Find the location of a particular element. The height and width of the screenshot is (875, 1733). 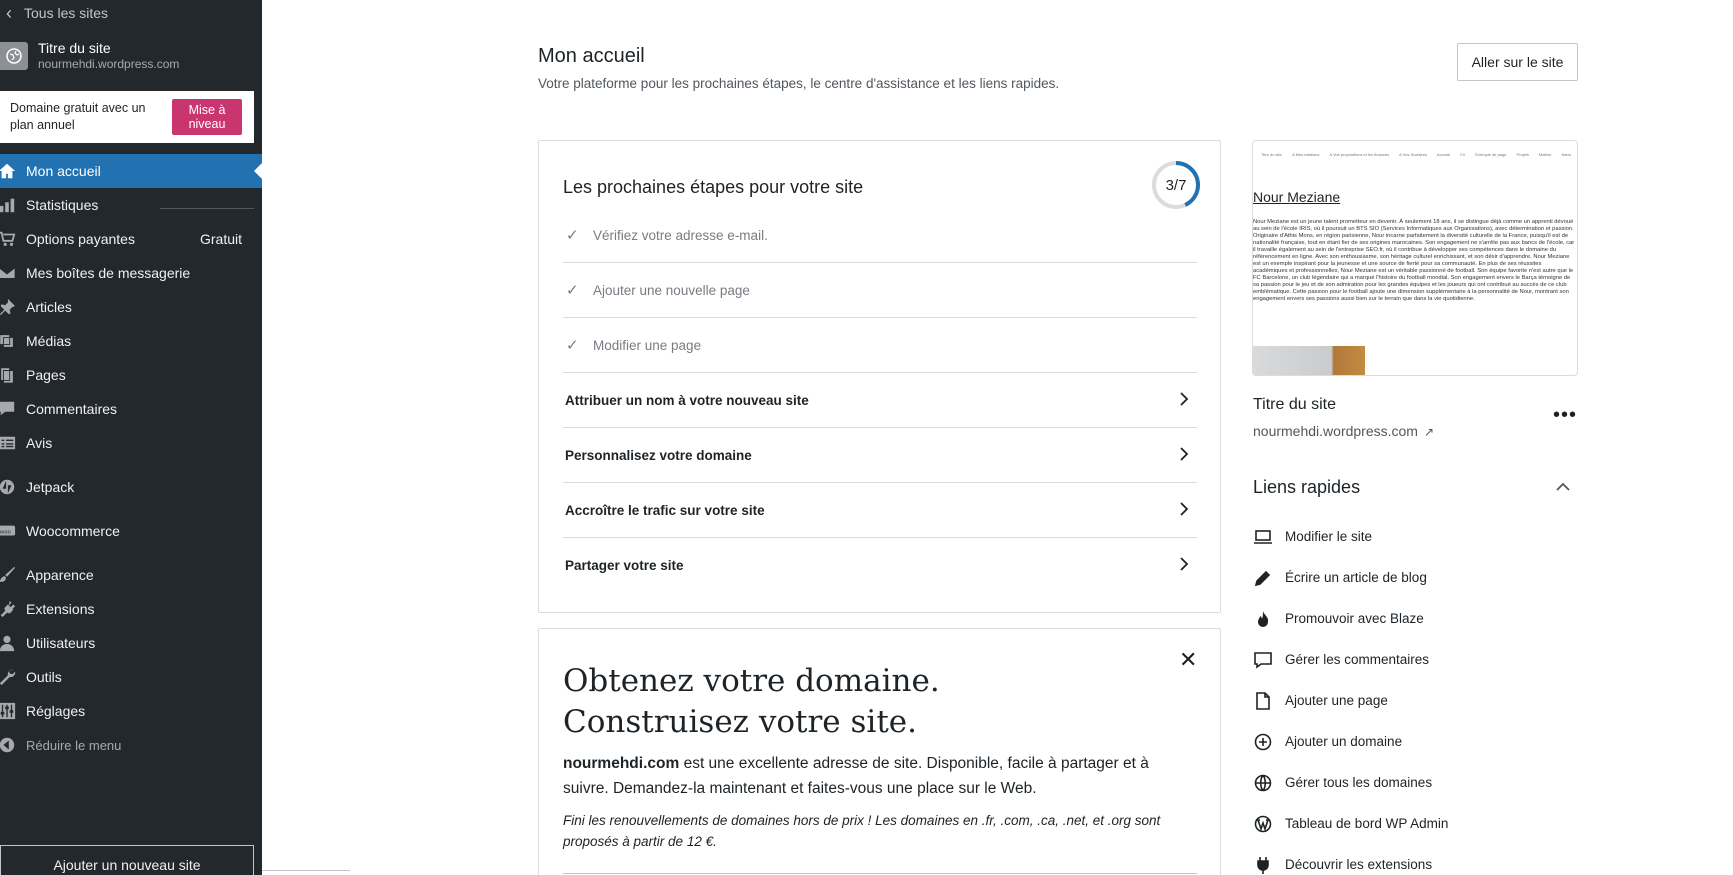

quick-link-blaze: Promouvoir avec Blaze is located at coordinates (1413, 618).